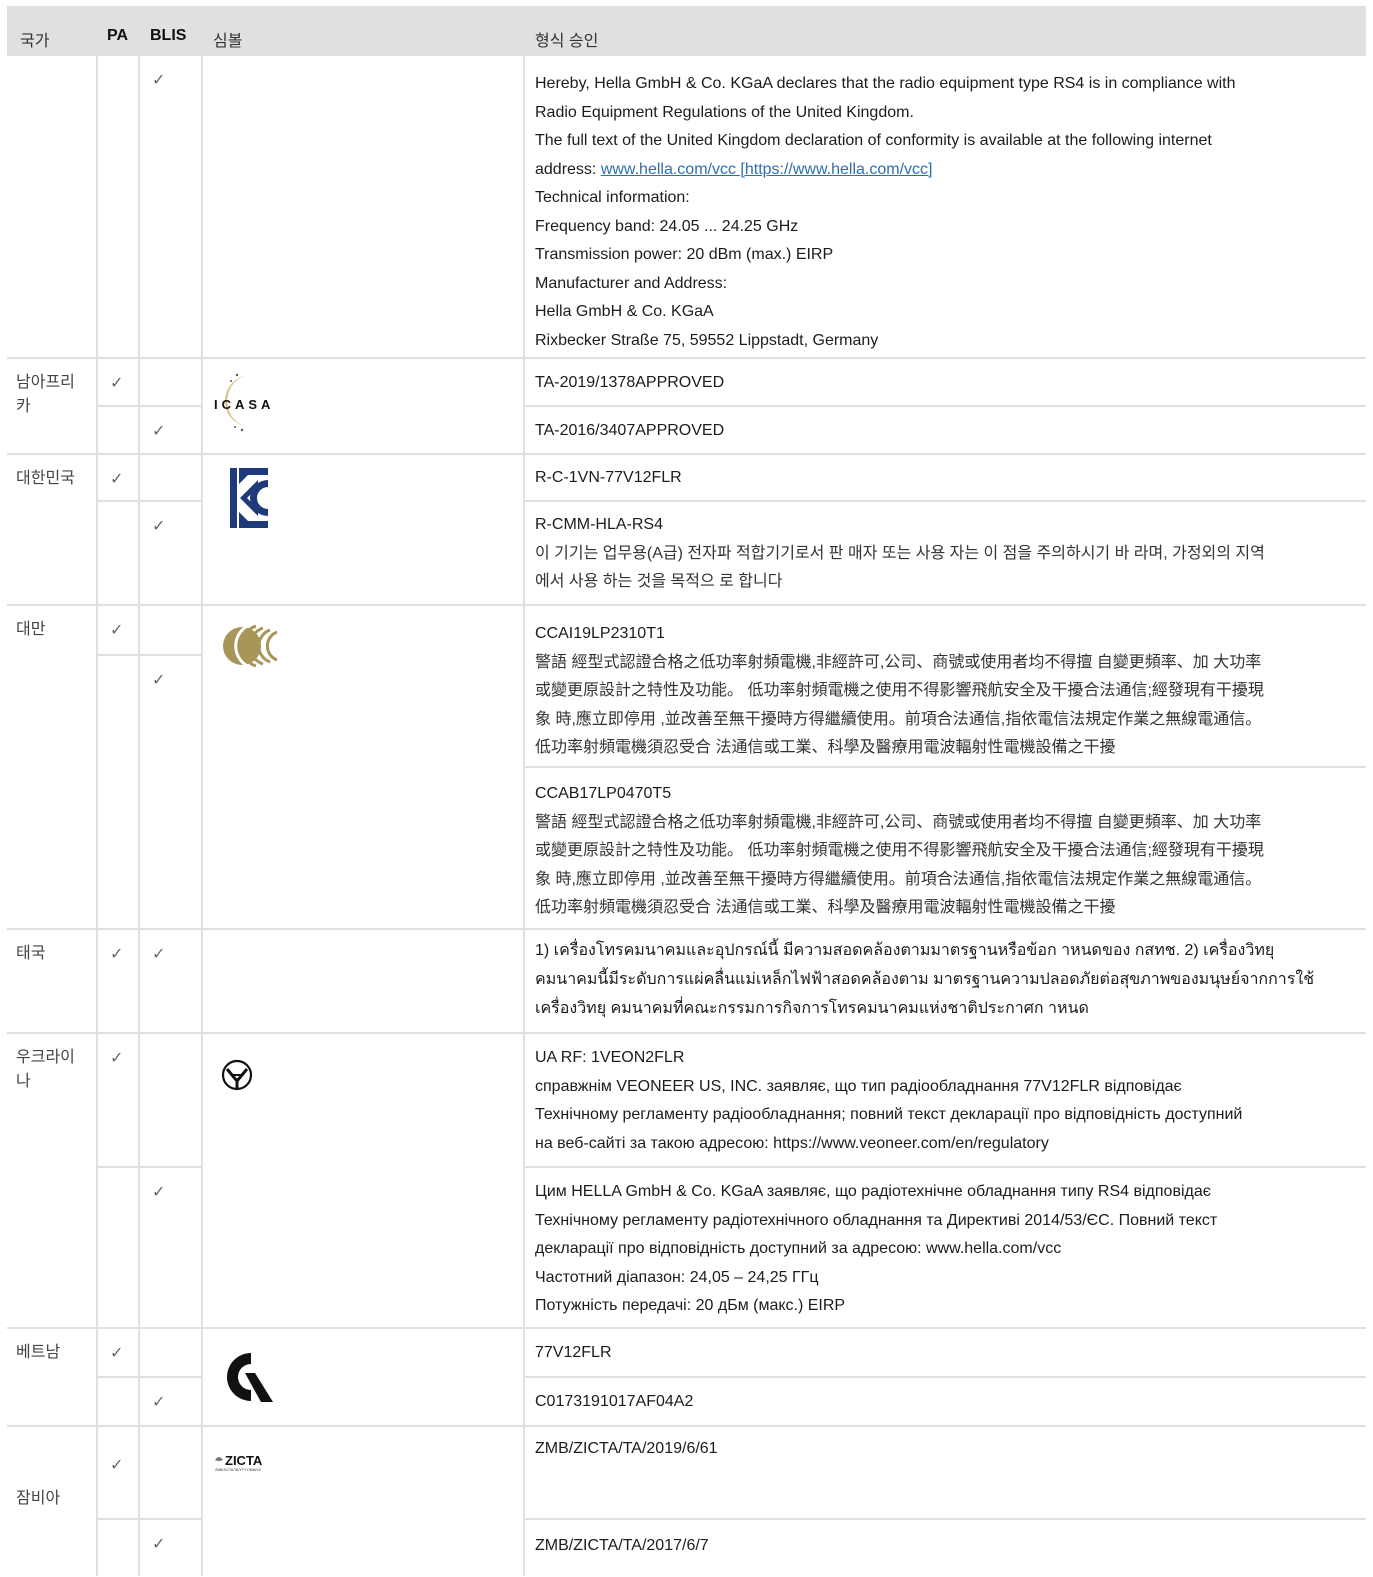  I want to click on tw-blis-check: ✓, so click(170, 792).